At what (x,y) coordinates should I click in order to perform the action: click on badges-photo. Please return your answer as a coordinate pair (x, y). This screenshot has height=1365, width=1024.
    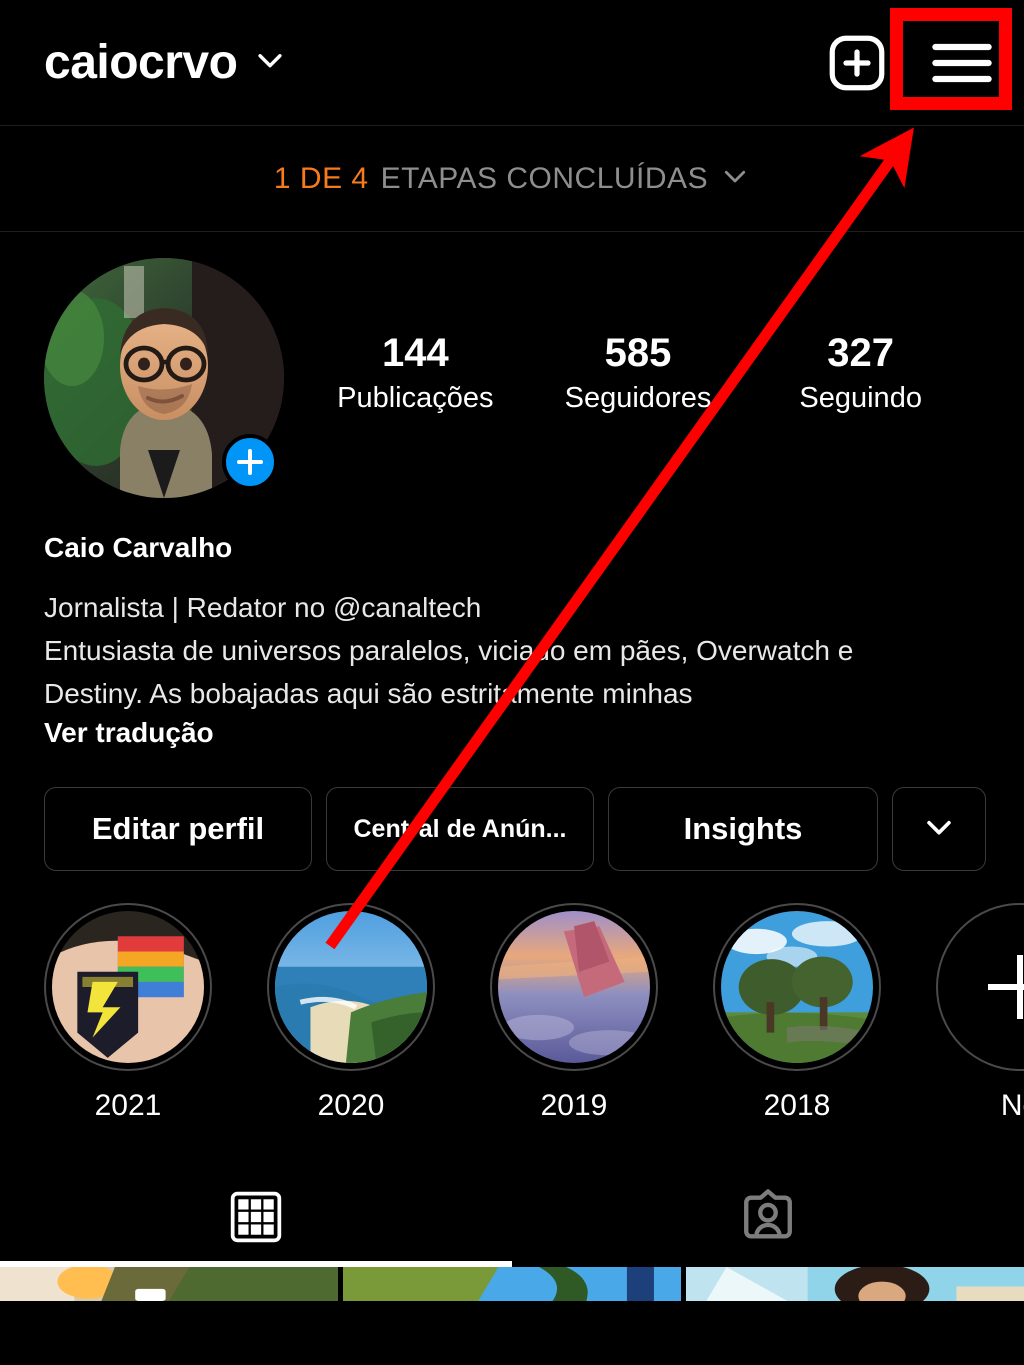
    Looking at the image, I should click on (128, 987).